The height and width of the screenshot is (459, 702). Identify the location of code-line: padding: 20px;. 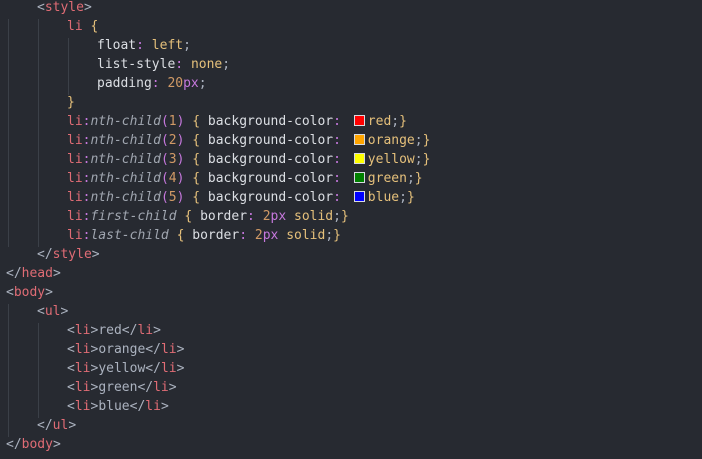
(103, 83).